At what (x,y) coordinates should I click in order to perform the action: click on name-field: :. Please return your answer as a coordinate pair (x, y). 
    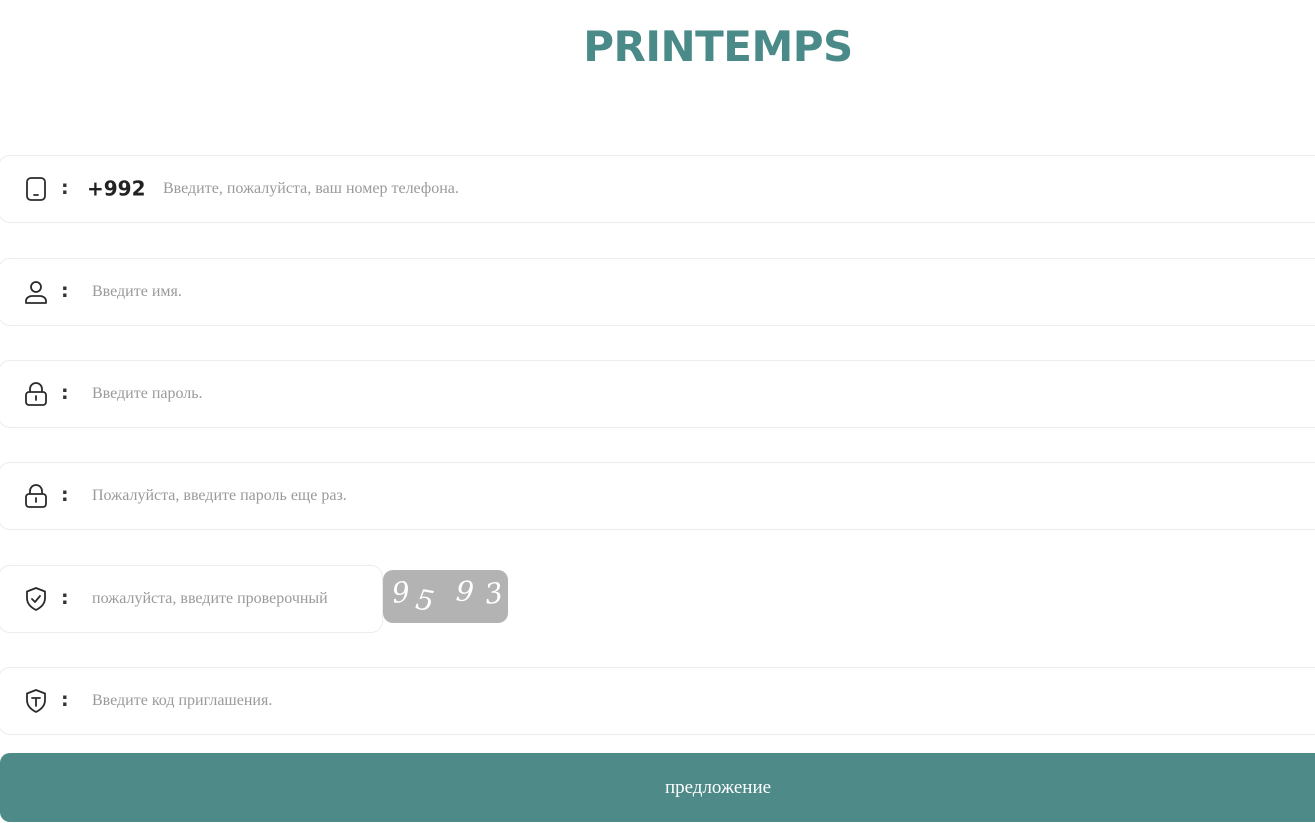
    Looking at the image, I should click on (657, 292).